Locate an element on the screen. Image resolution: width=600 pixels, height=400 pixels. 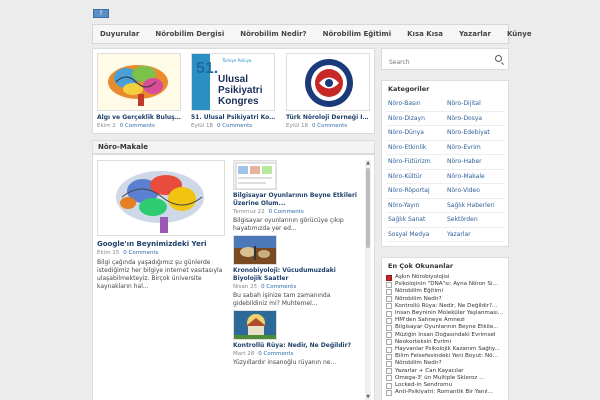
search-icon is located at coordinates (498, 58).